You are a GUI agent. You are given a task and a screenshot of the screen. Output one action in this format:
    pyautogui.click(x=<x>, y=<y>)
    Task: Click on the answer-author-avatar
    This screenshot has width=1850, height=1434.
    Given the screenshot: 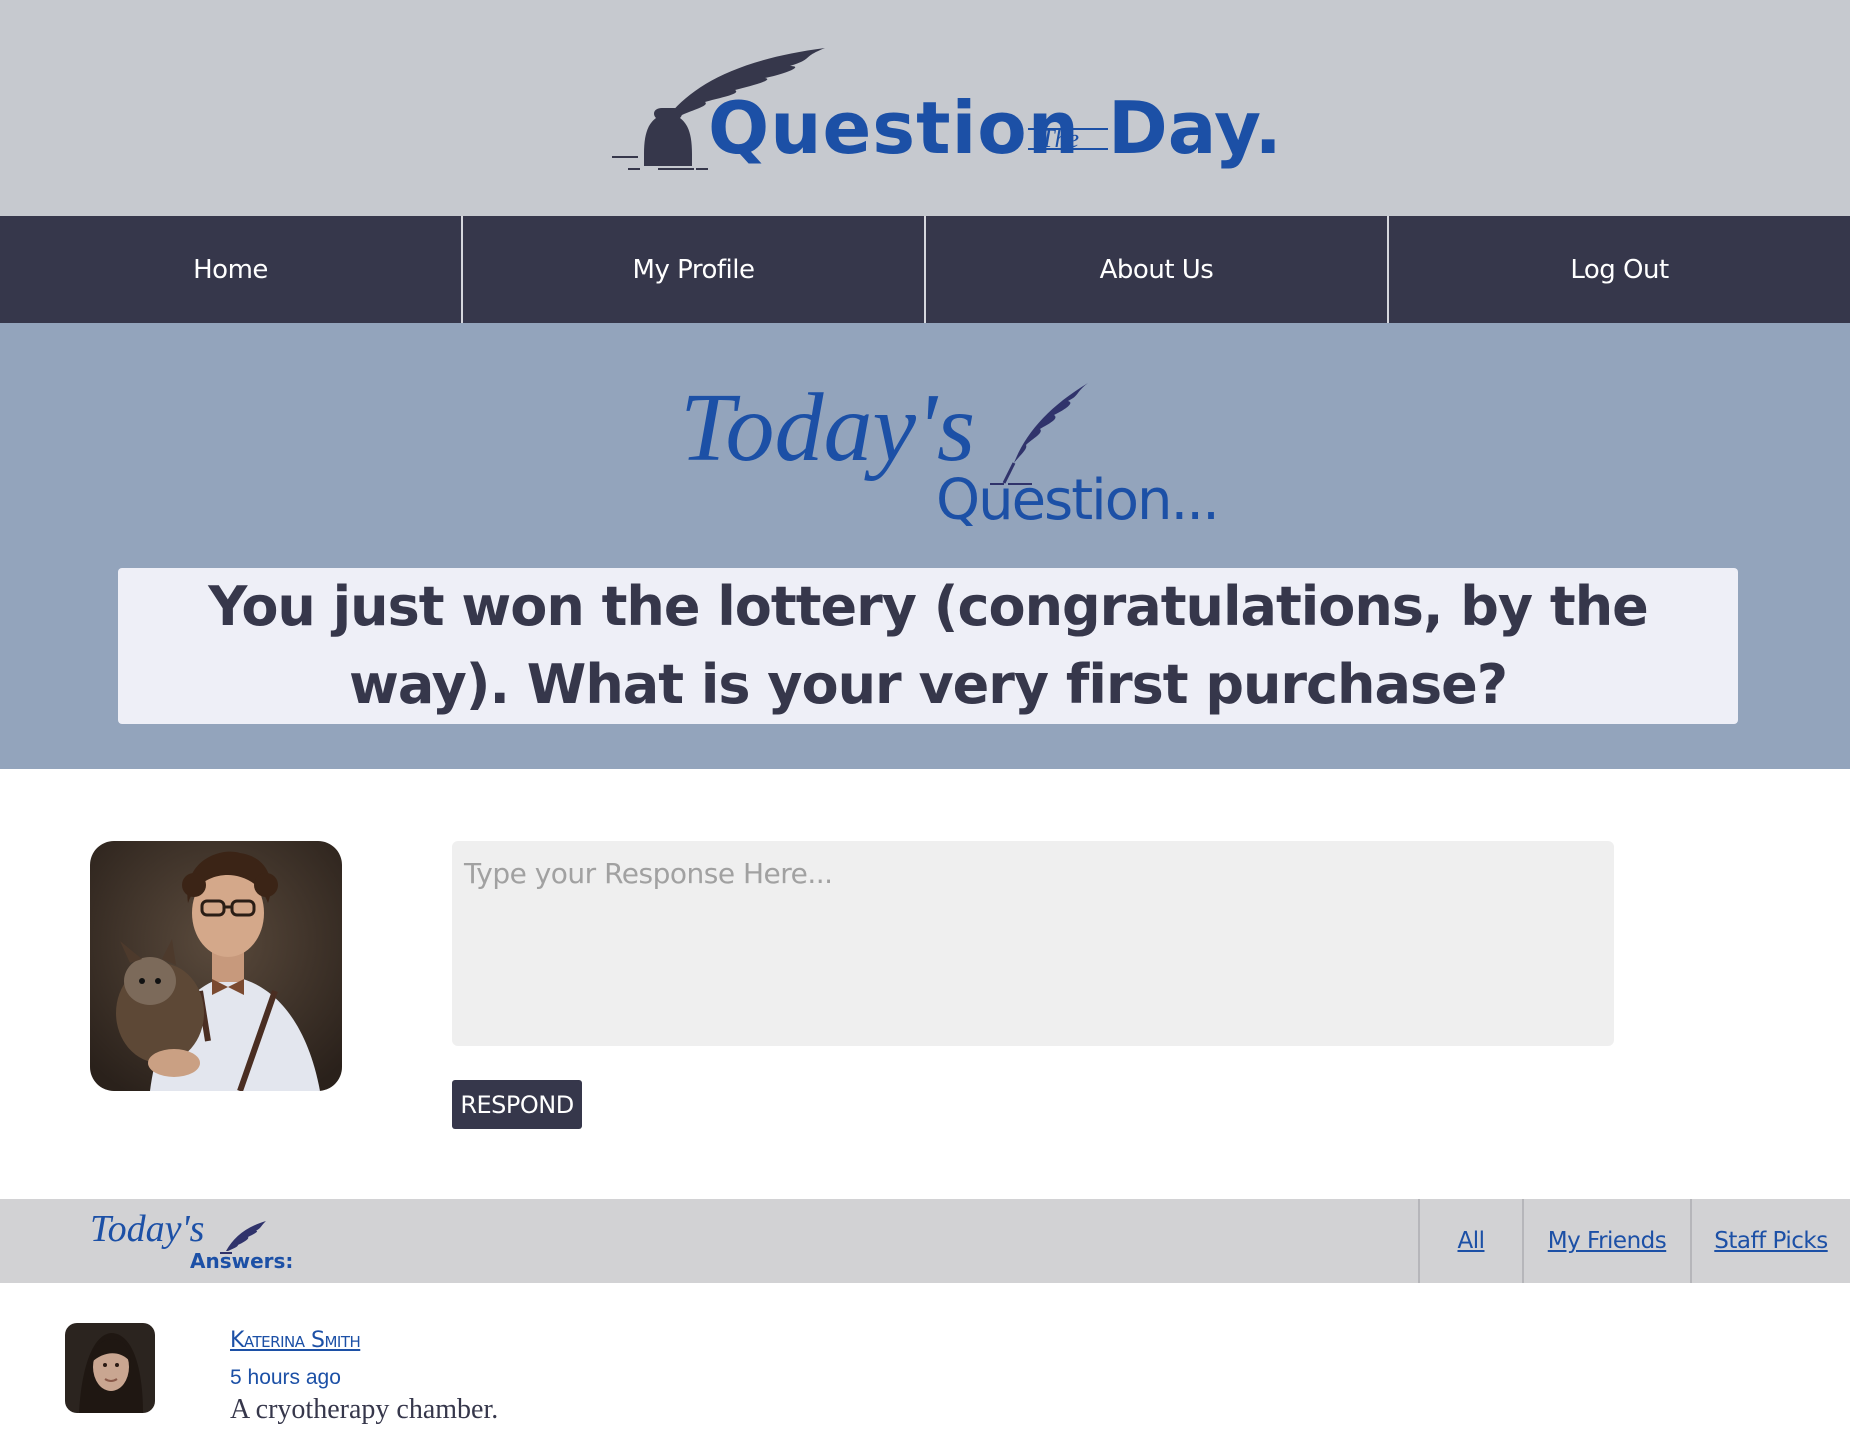 What is the action you would take?
    pyautogui.click(x=110, y=1368)
    